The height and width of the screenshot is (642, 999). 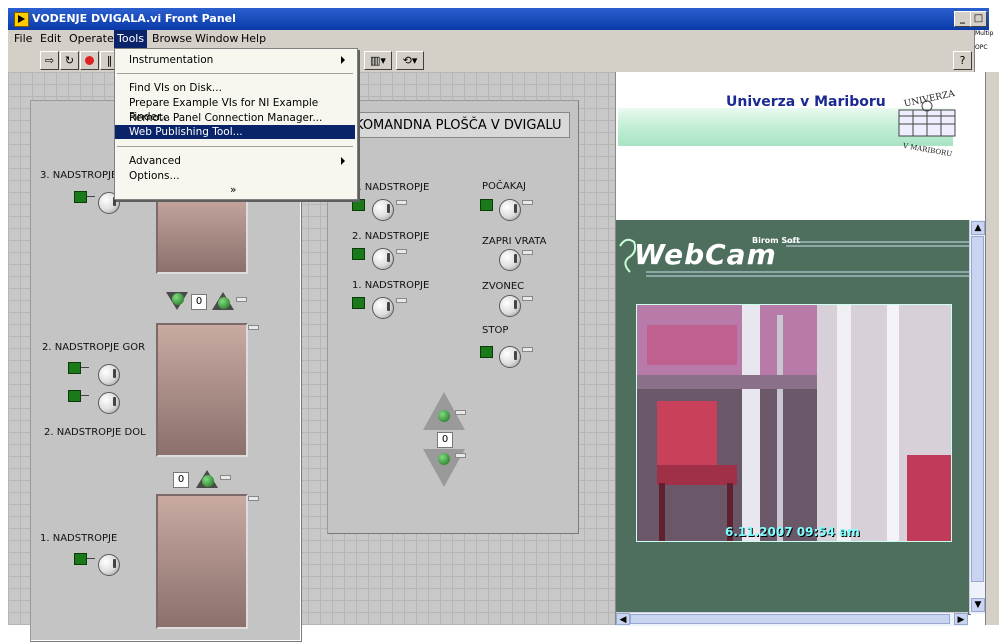 I want to click on reorder-objects-icon: ⟲▾, so click(x=410, y=60).